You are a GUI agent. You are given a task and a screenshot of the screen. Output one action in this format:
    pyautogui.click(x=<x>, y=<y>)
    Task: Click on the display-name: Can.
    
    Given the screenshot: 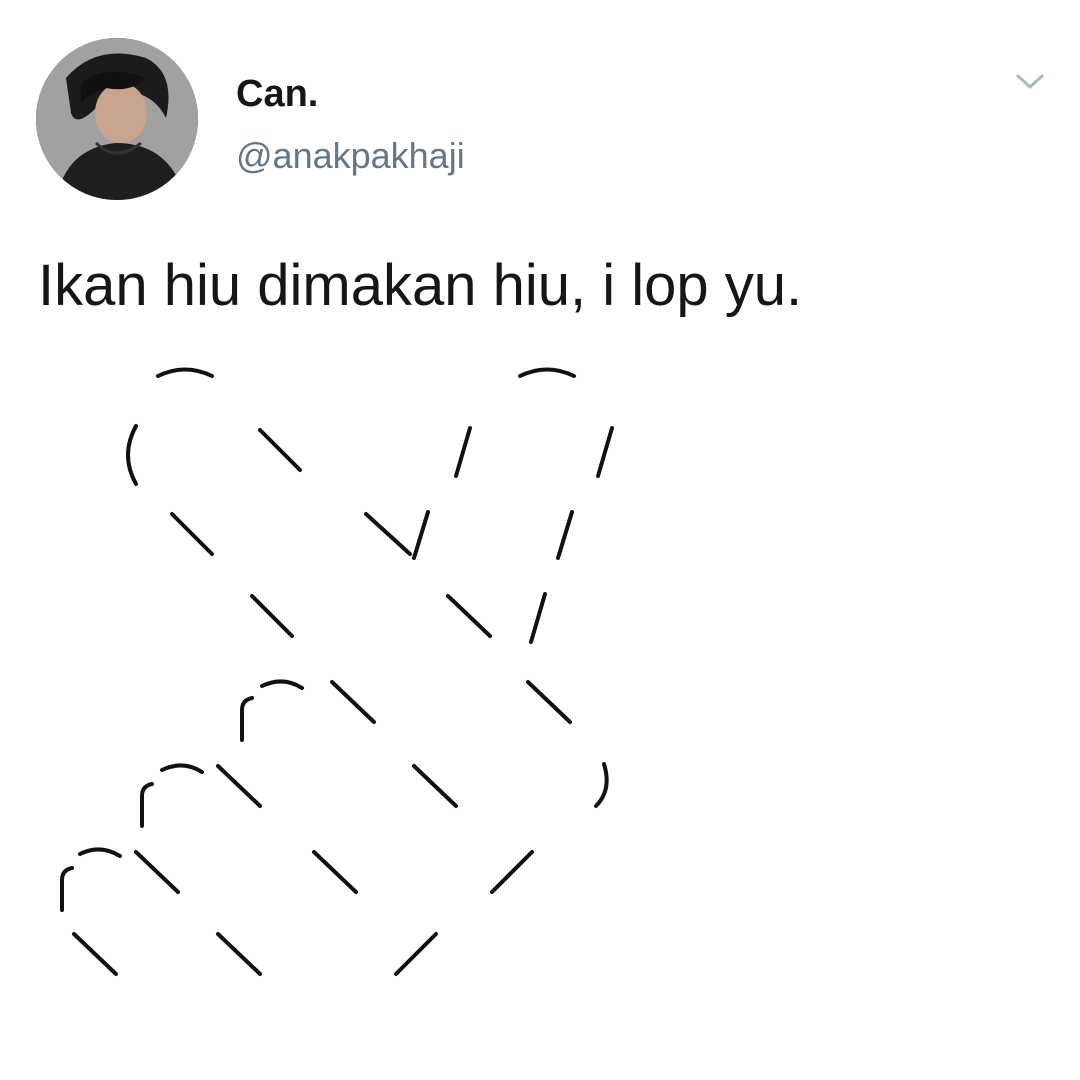 What is the action you would take?
    pyautogui.click(x=277, y=94)
    